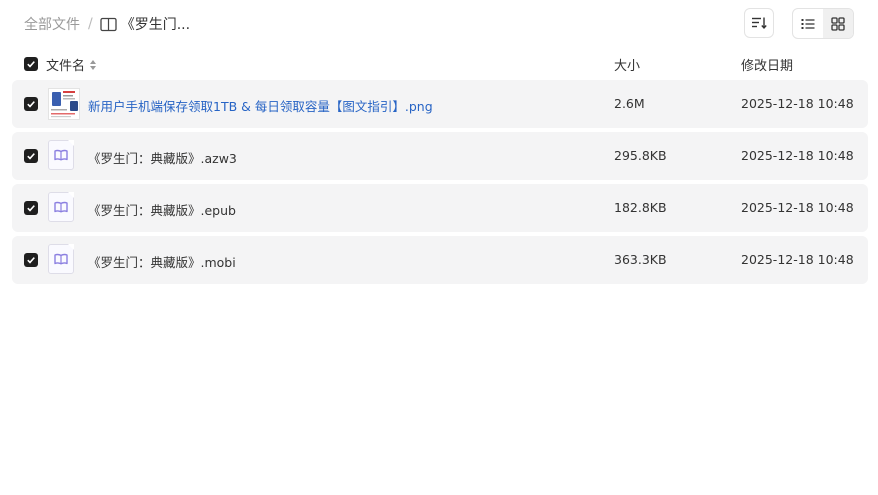 This screenshot has width=878, height=495. I want to click on view-toggle, so click(823, 23).